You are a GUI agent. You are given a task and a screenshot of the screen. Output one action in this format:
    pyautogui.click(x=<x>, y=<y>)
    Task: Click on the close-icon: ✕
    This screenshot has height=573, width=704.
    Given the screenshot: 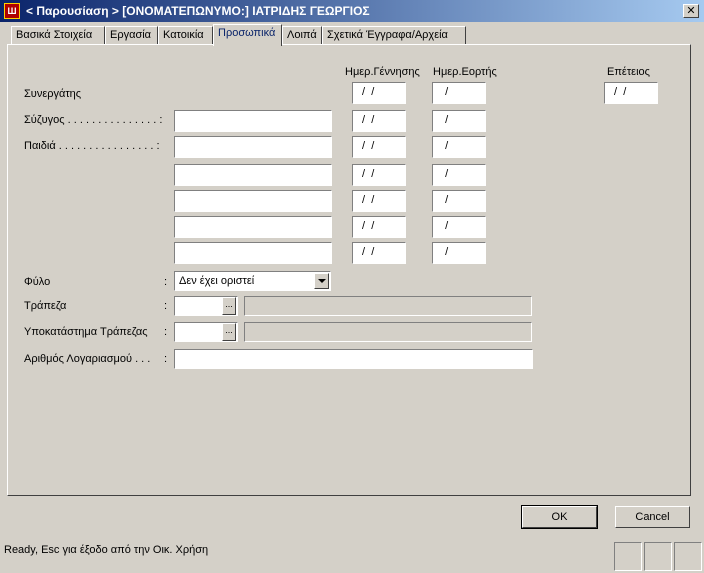 What is the action you would take?
    pyautogui.click(x=691, y=11)
    